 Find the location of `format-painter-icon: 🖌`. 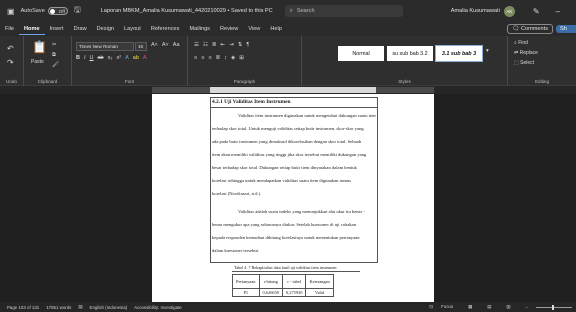

format-painter-icon: 🖌 is located at coordinates (55, 65).